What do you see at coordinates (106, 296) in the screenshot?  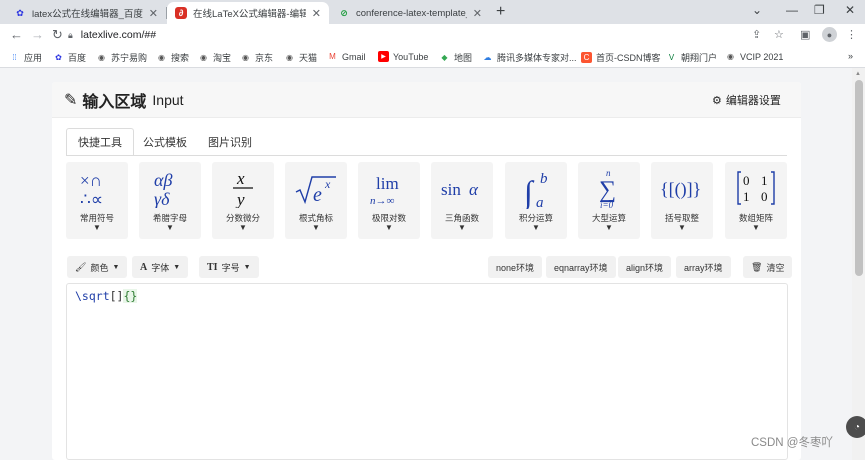 I see `latex-code-line: \sqrt[]{}` at bounding box center [106, 296].